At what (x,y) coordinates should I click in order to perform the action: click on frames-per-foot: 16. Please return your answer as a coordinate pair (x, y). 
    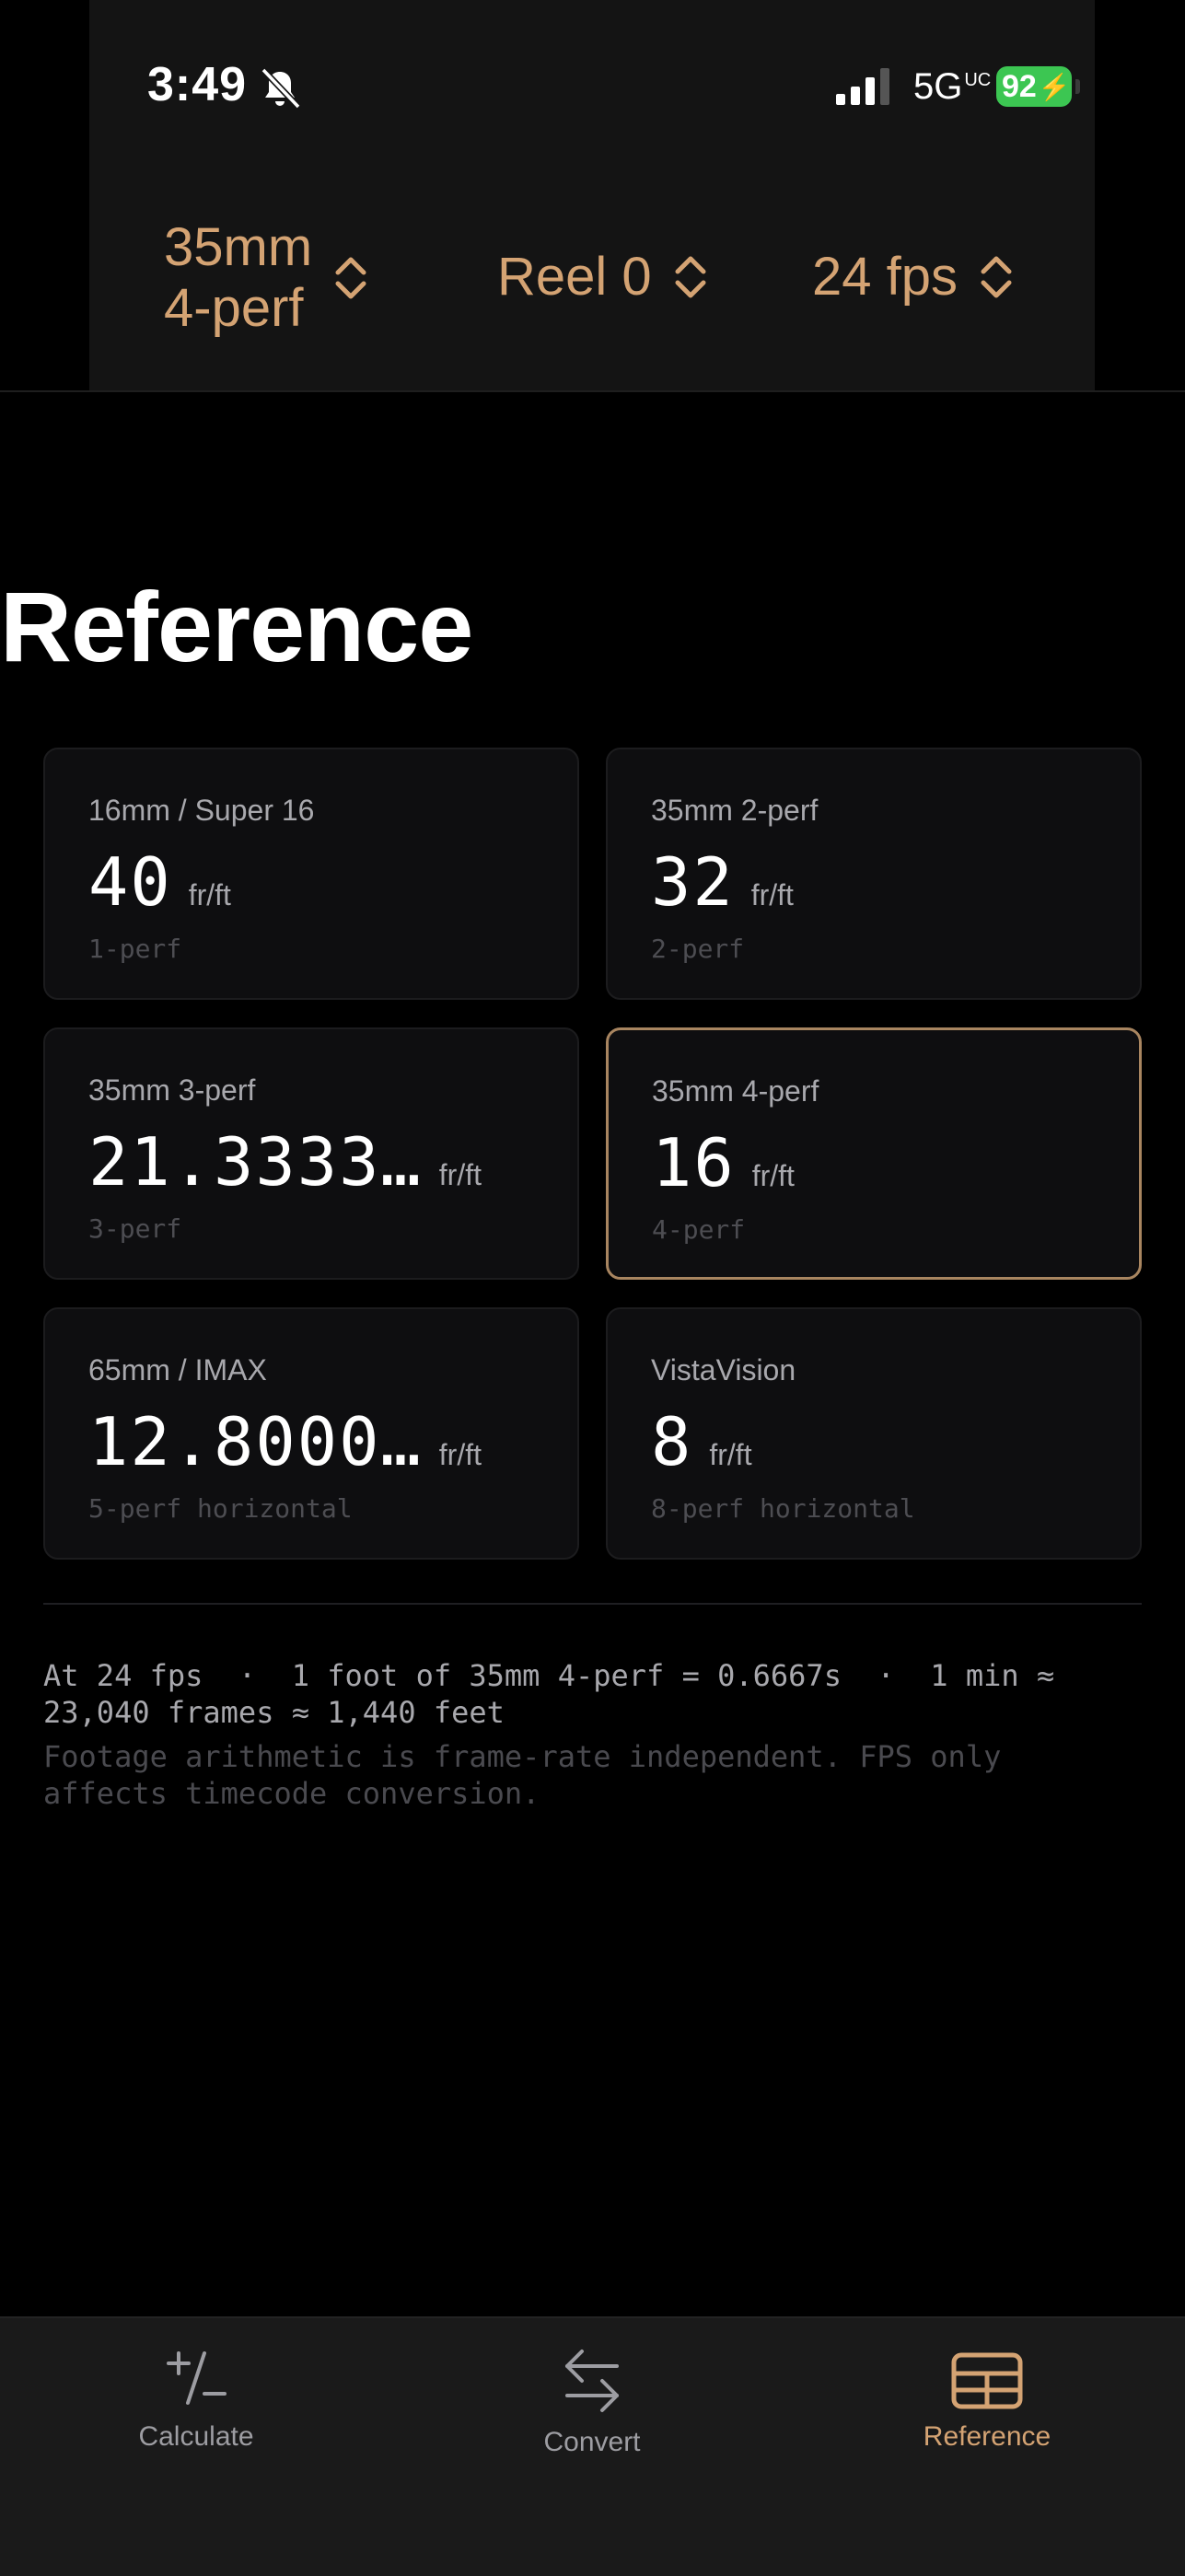
    Looking at the image, I should click on (694, 1162).